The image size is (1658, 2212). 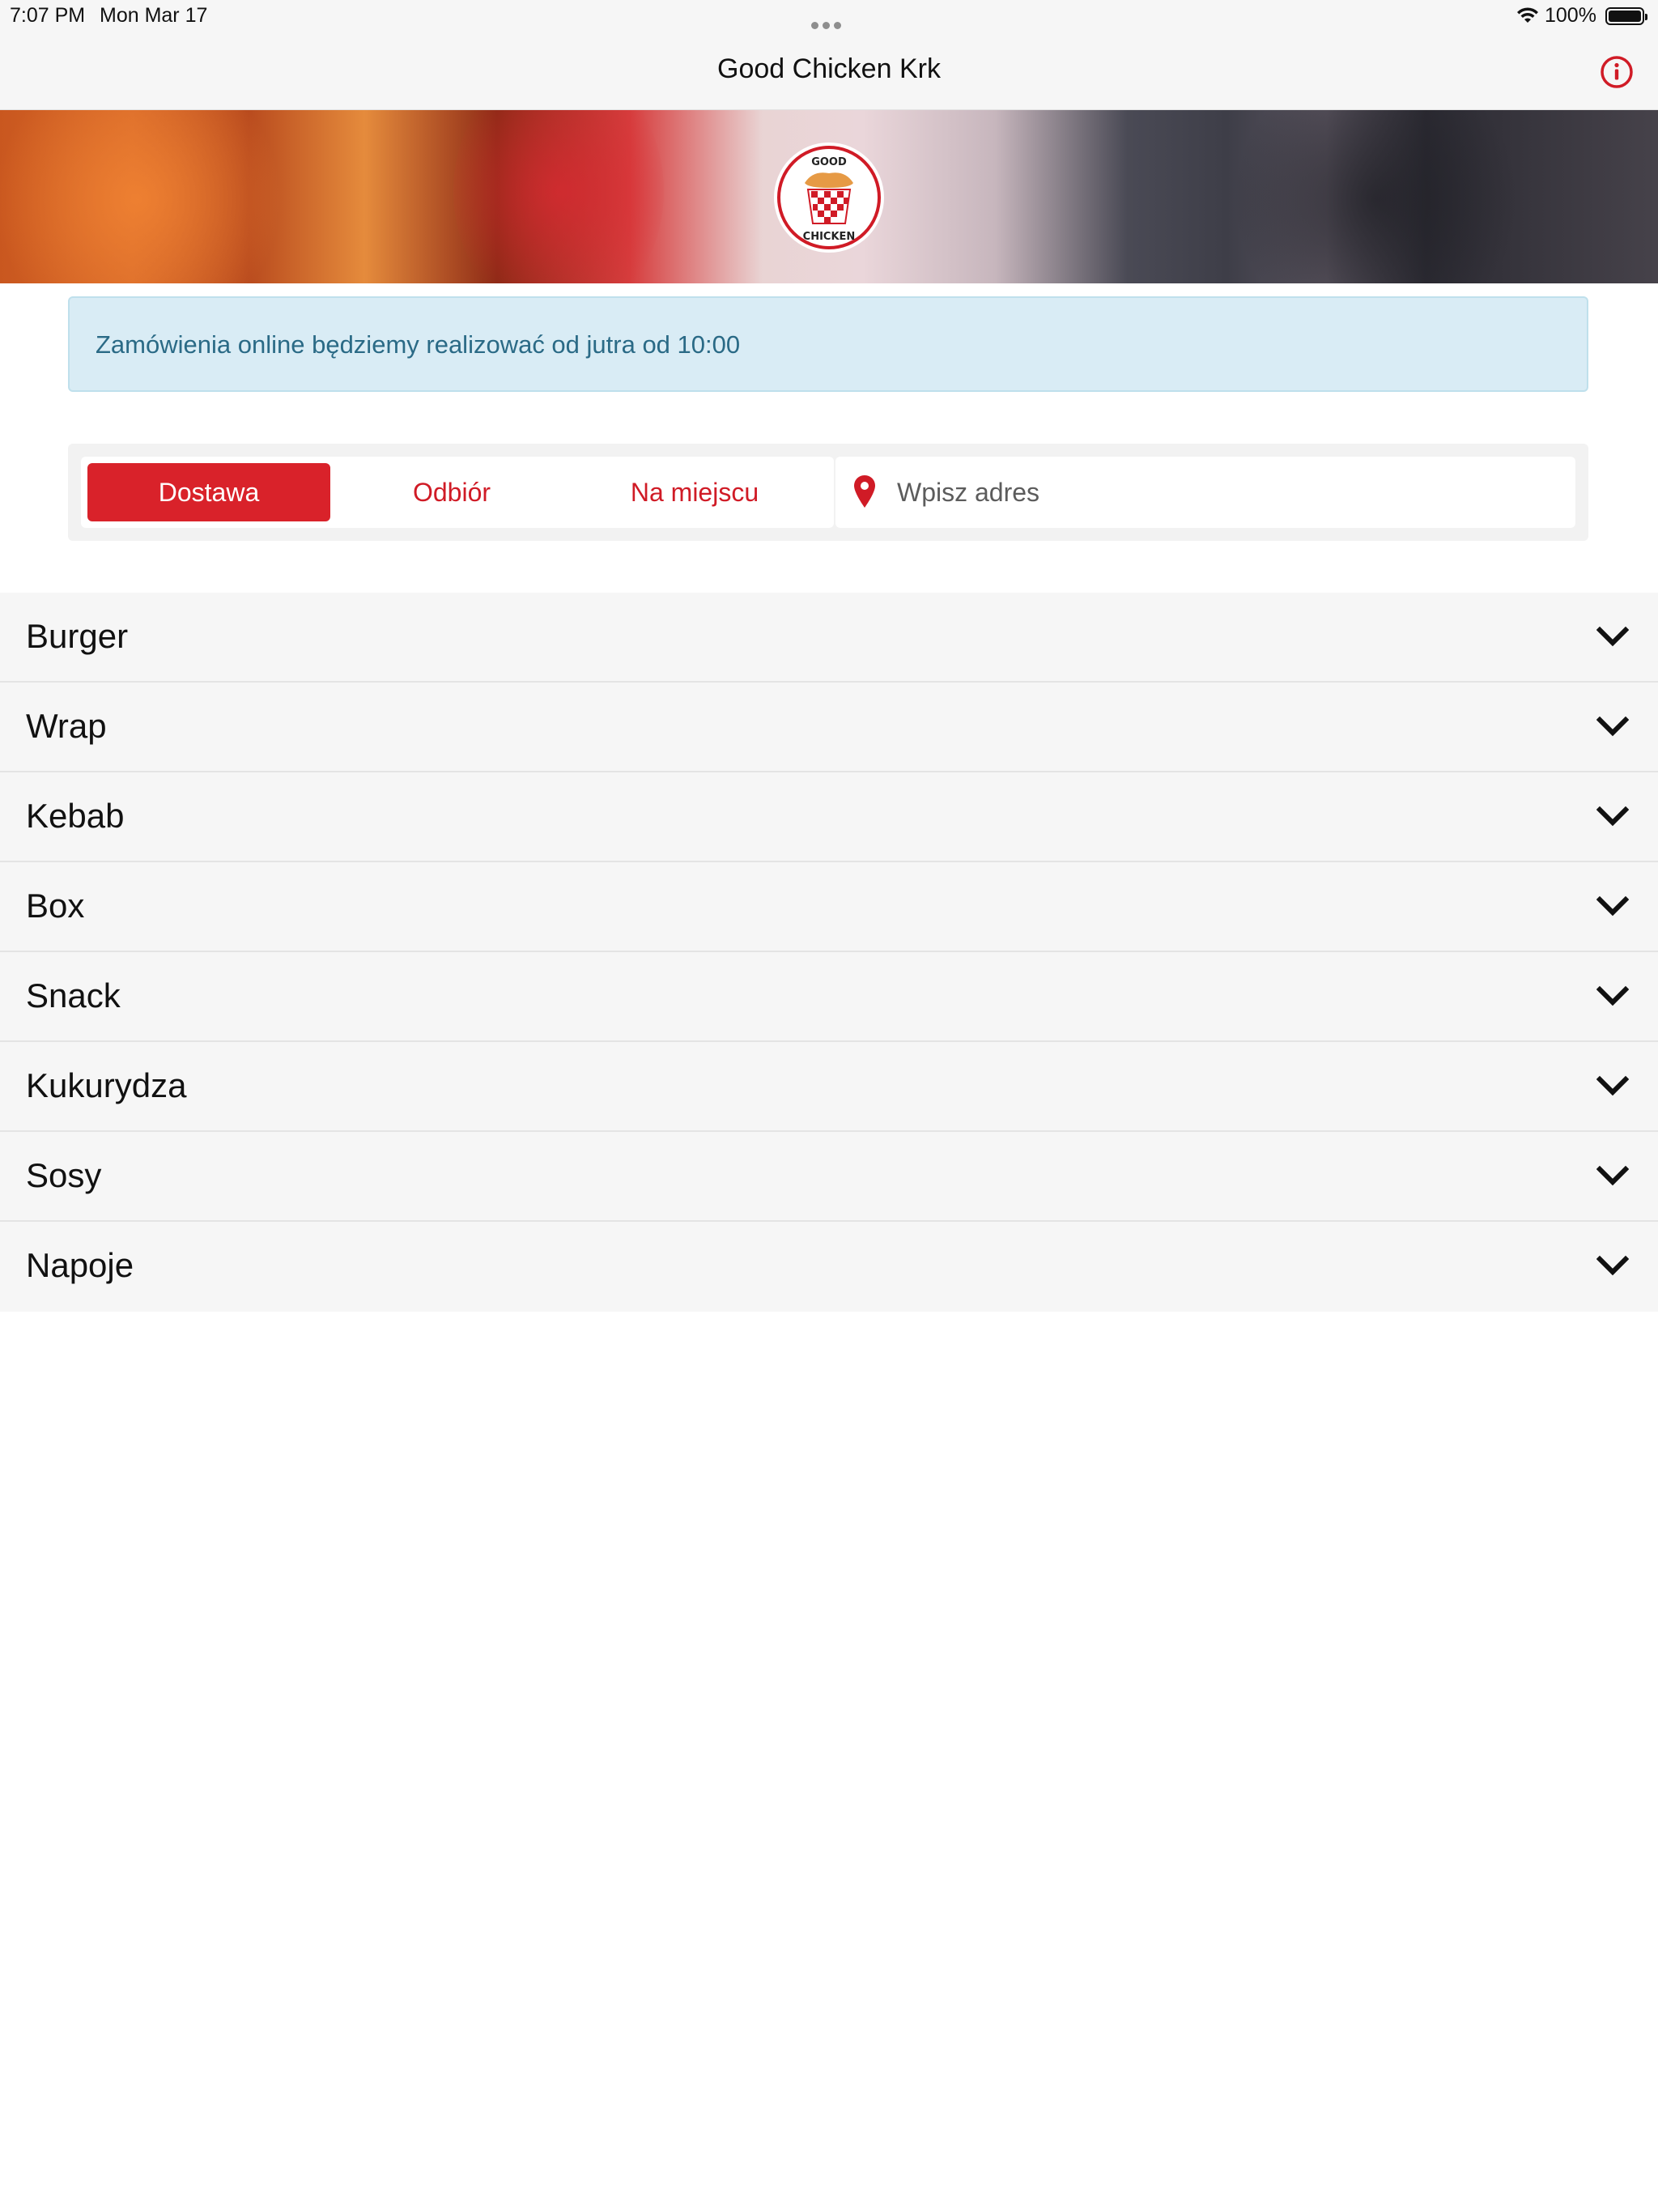 I want to click on category-label: Kukurydza, so click(x=106, y=1085).